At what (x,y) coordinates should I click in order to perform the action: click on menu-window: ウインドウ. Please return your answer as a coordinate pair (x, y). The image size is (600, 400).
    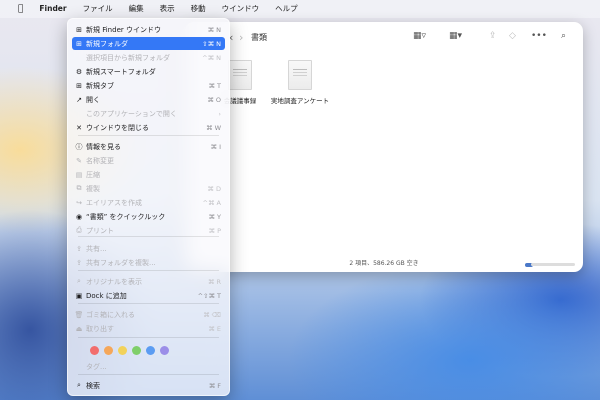
    Looking at the image, I should click on (241, 9).